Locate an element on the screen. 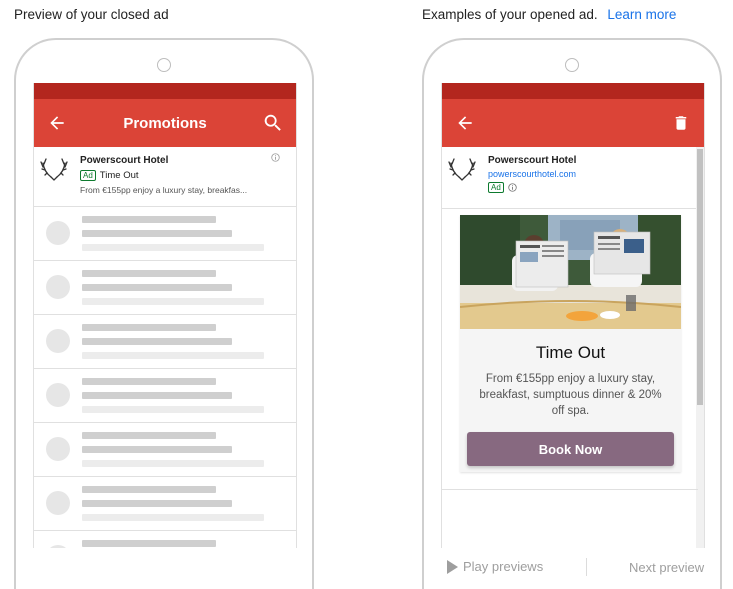  play-previews-control: Play previews is located at coordinates (495, 566).